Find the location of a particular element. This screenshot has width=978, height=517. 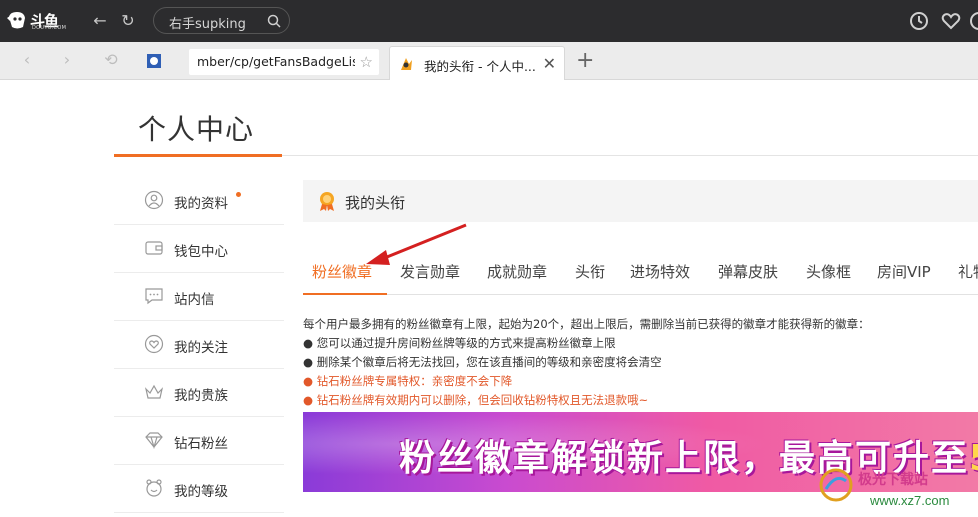

sidebar-item-profile: 我的资料 is located at coordinates (199, 201).